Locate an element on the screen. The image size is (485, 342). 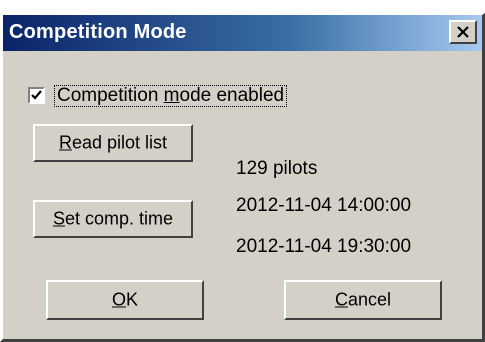
ok-button: OK is located at coordinates (125, 300).